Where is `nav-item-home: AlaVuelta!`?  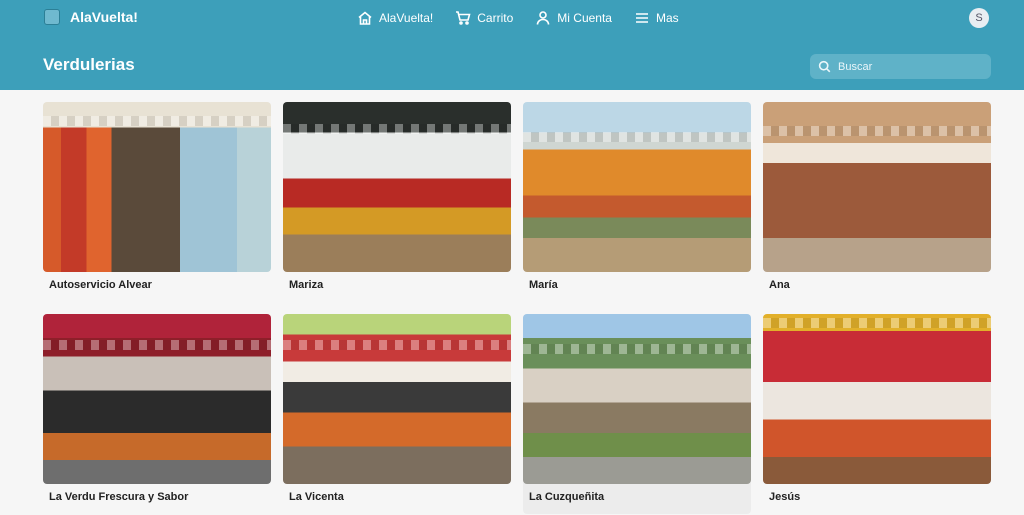 nav-item-home: AlaVuelta! is located at coordinates (395, 18).